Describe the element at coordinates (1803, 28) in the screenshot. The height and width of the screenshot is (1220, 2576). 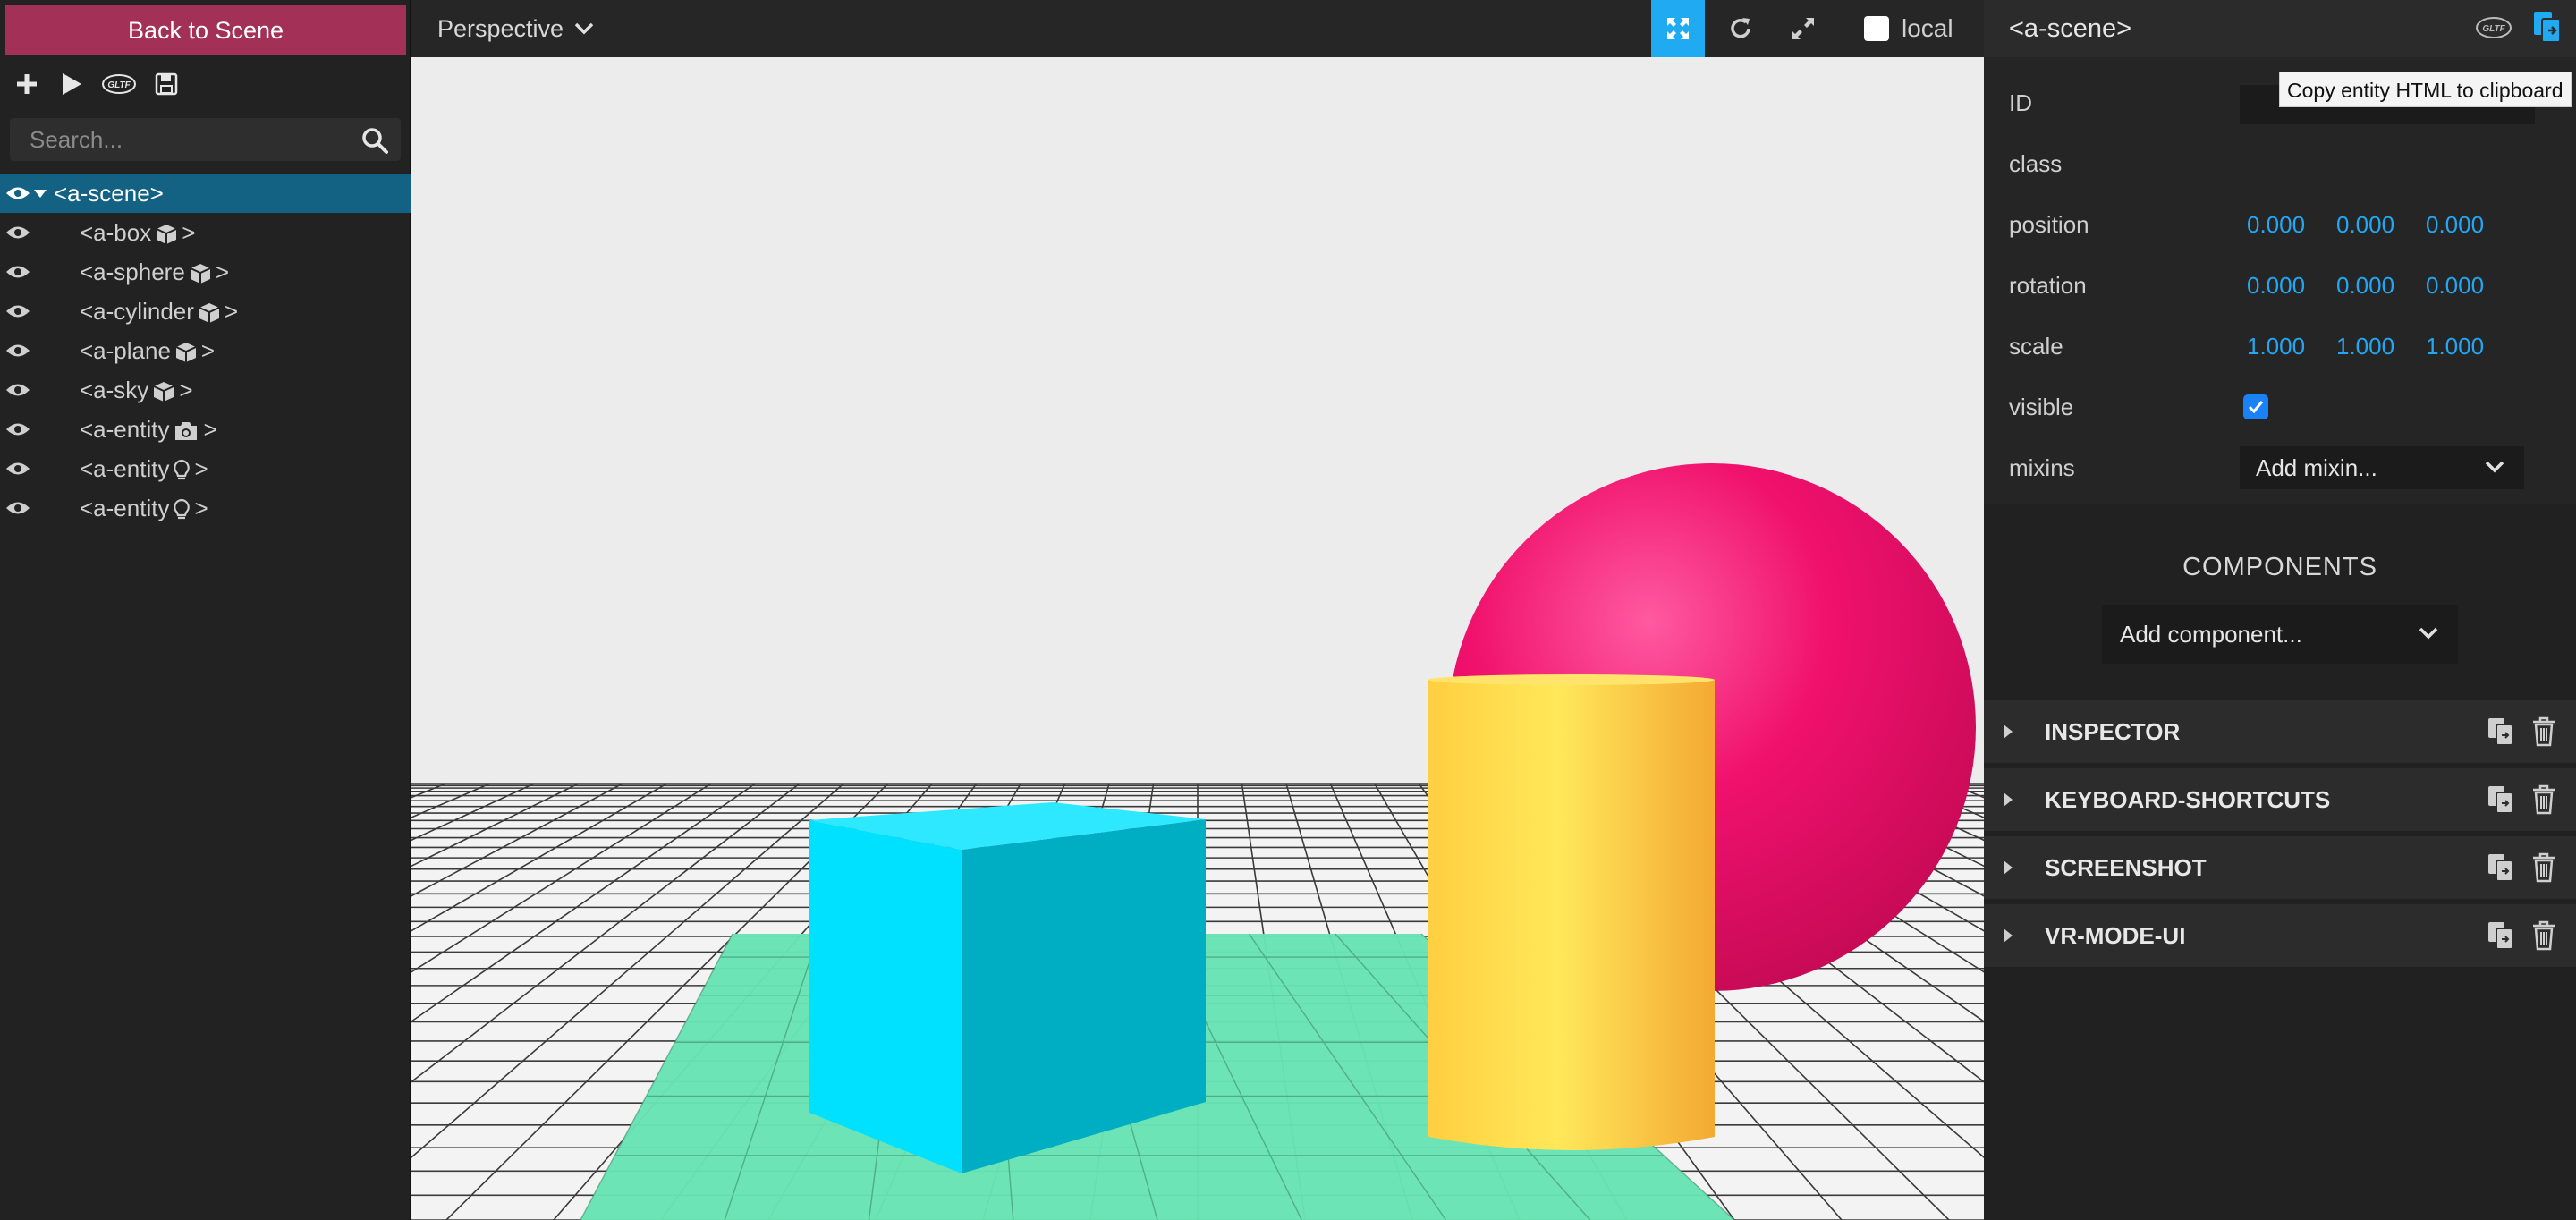
I see `scale-tool-button` at that location.